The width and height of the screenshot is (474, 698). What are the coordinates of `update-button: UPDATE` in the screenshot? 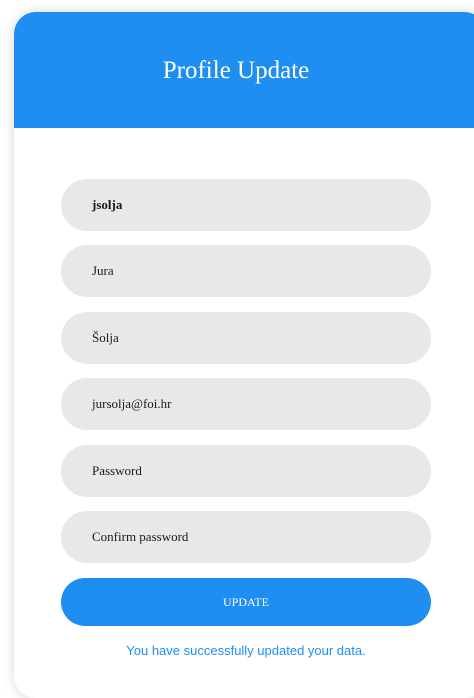 It's located at (246, 602).